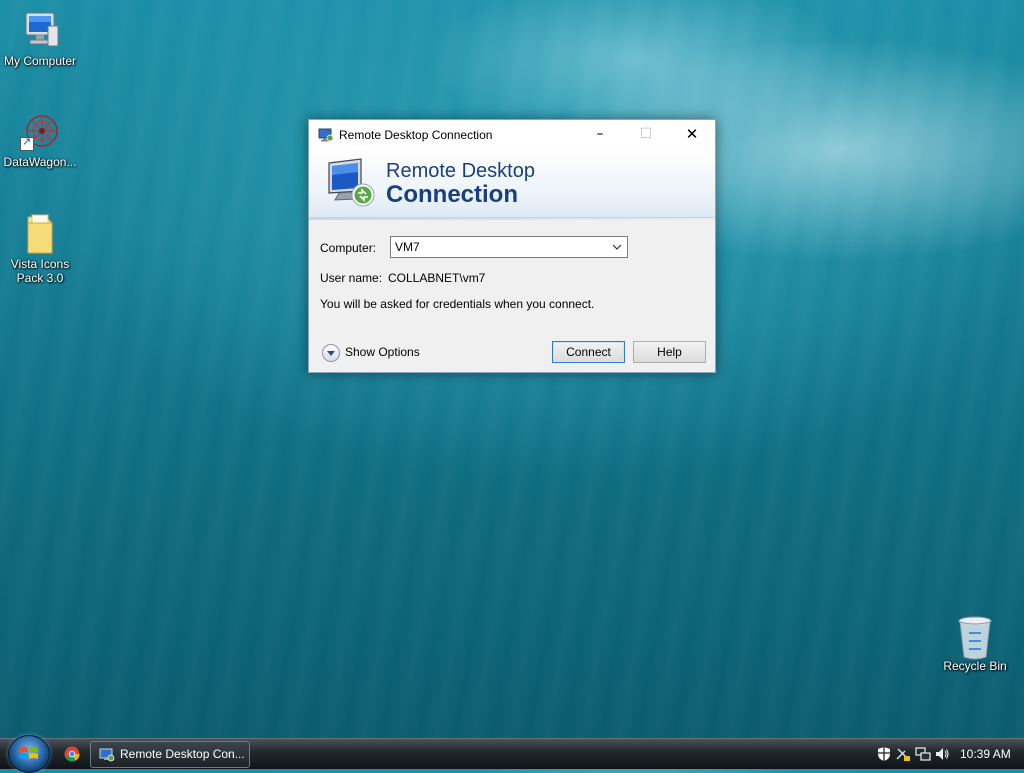 The image size is (1024, 773). I want to click on close-button: ✕, so click(692, 134).